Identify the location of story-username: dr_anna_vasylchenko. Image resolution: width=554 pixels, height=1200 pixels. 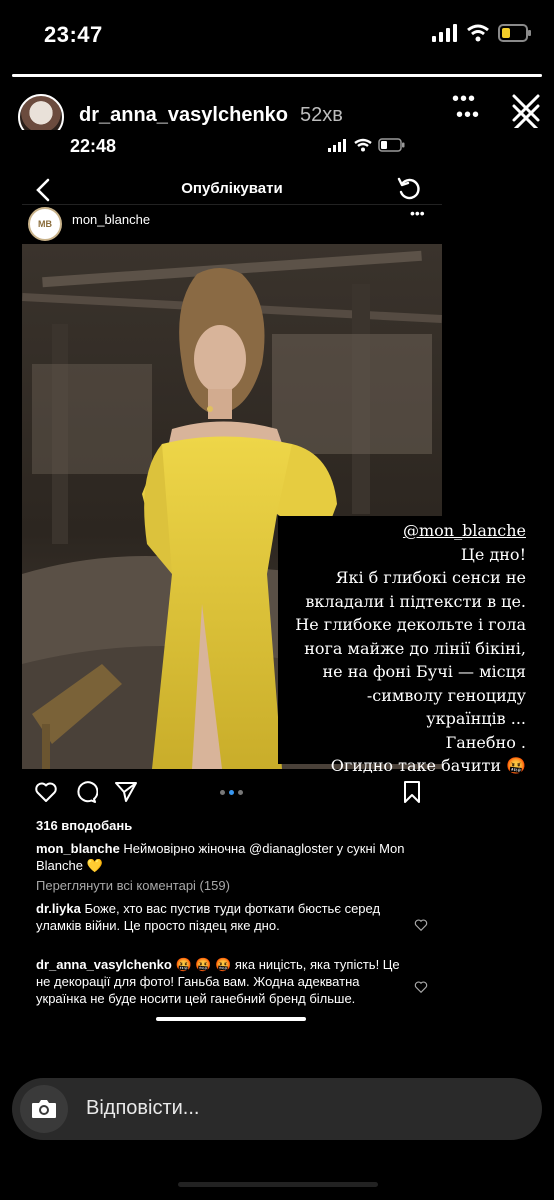
(183, 115).